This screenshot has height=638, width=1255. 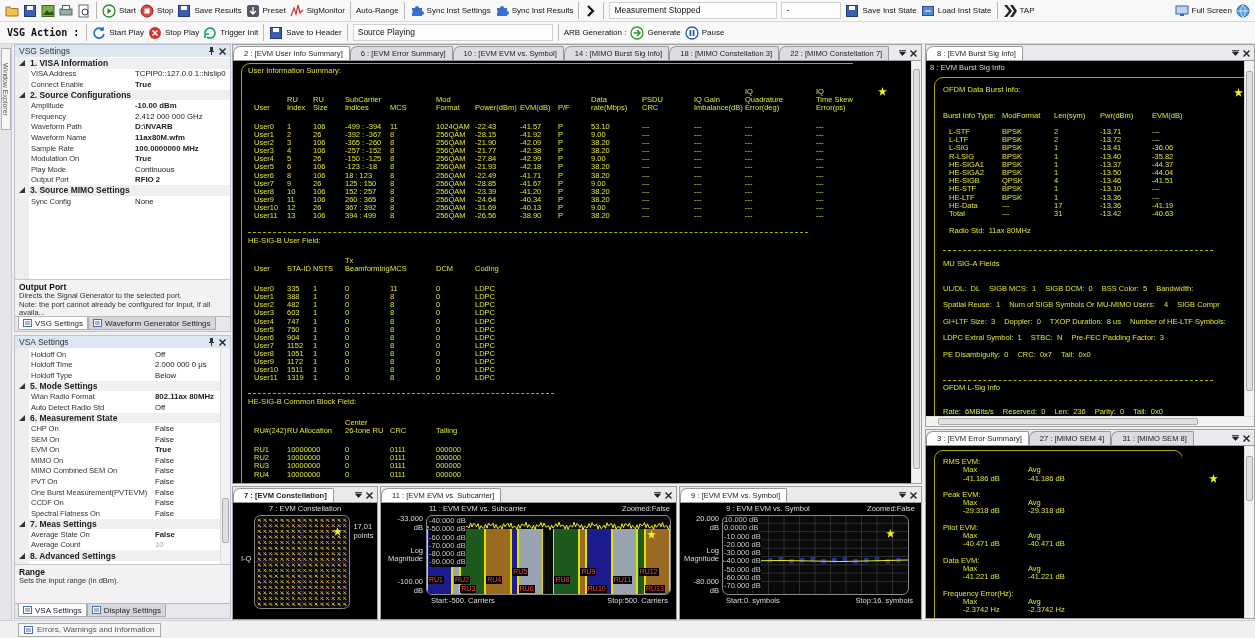 I want to click on toolbar-button: Trigger Init, so click(x=231, y=32).